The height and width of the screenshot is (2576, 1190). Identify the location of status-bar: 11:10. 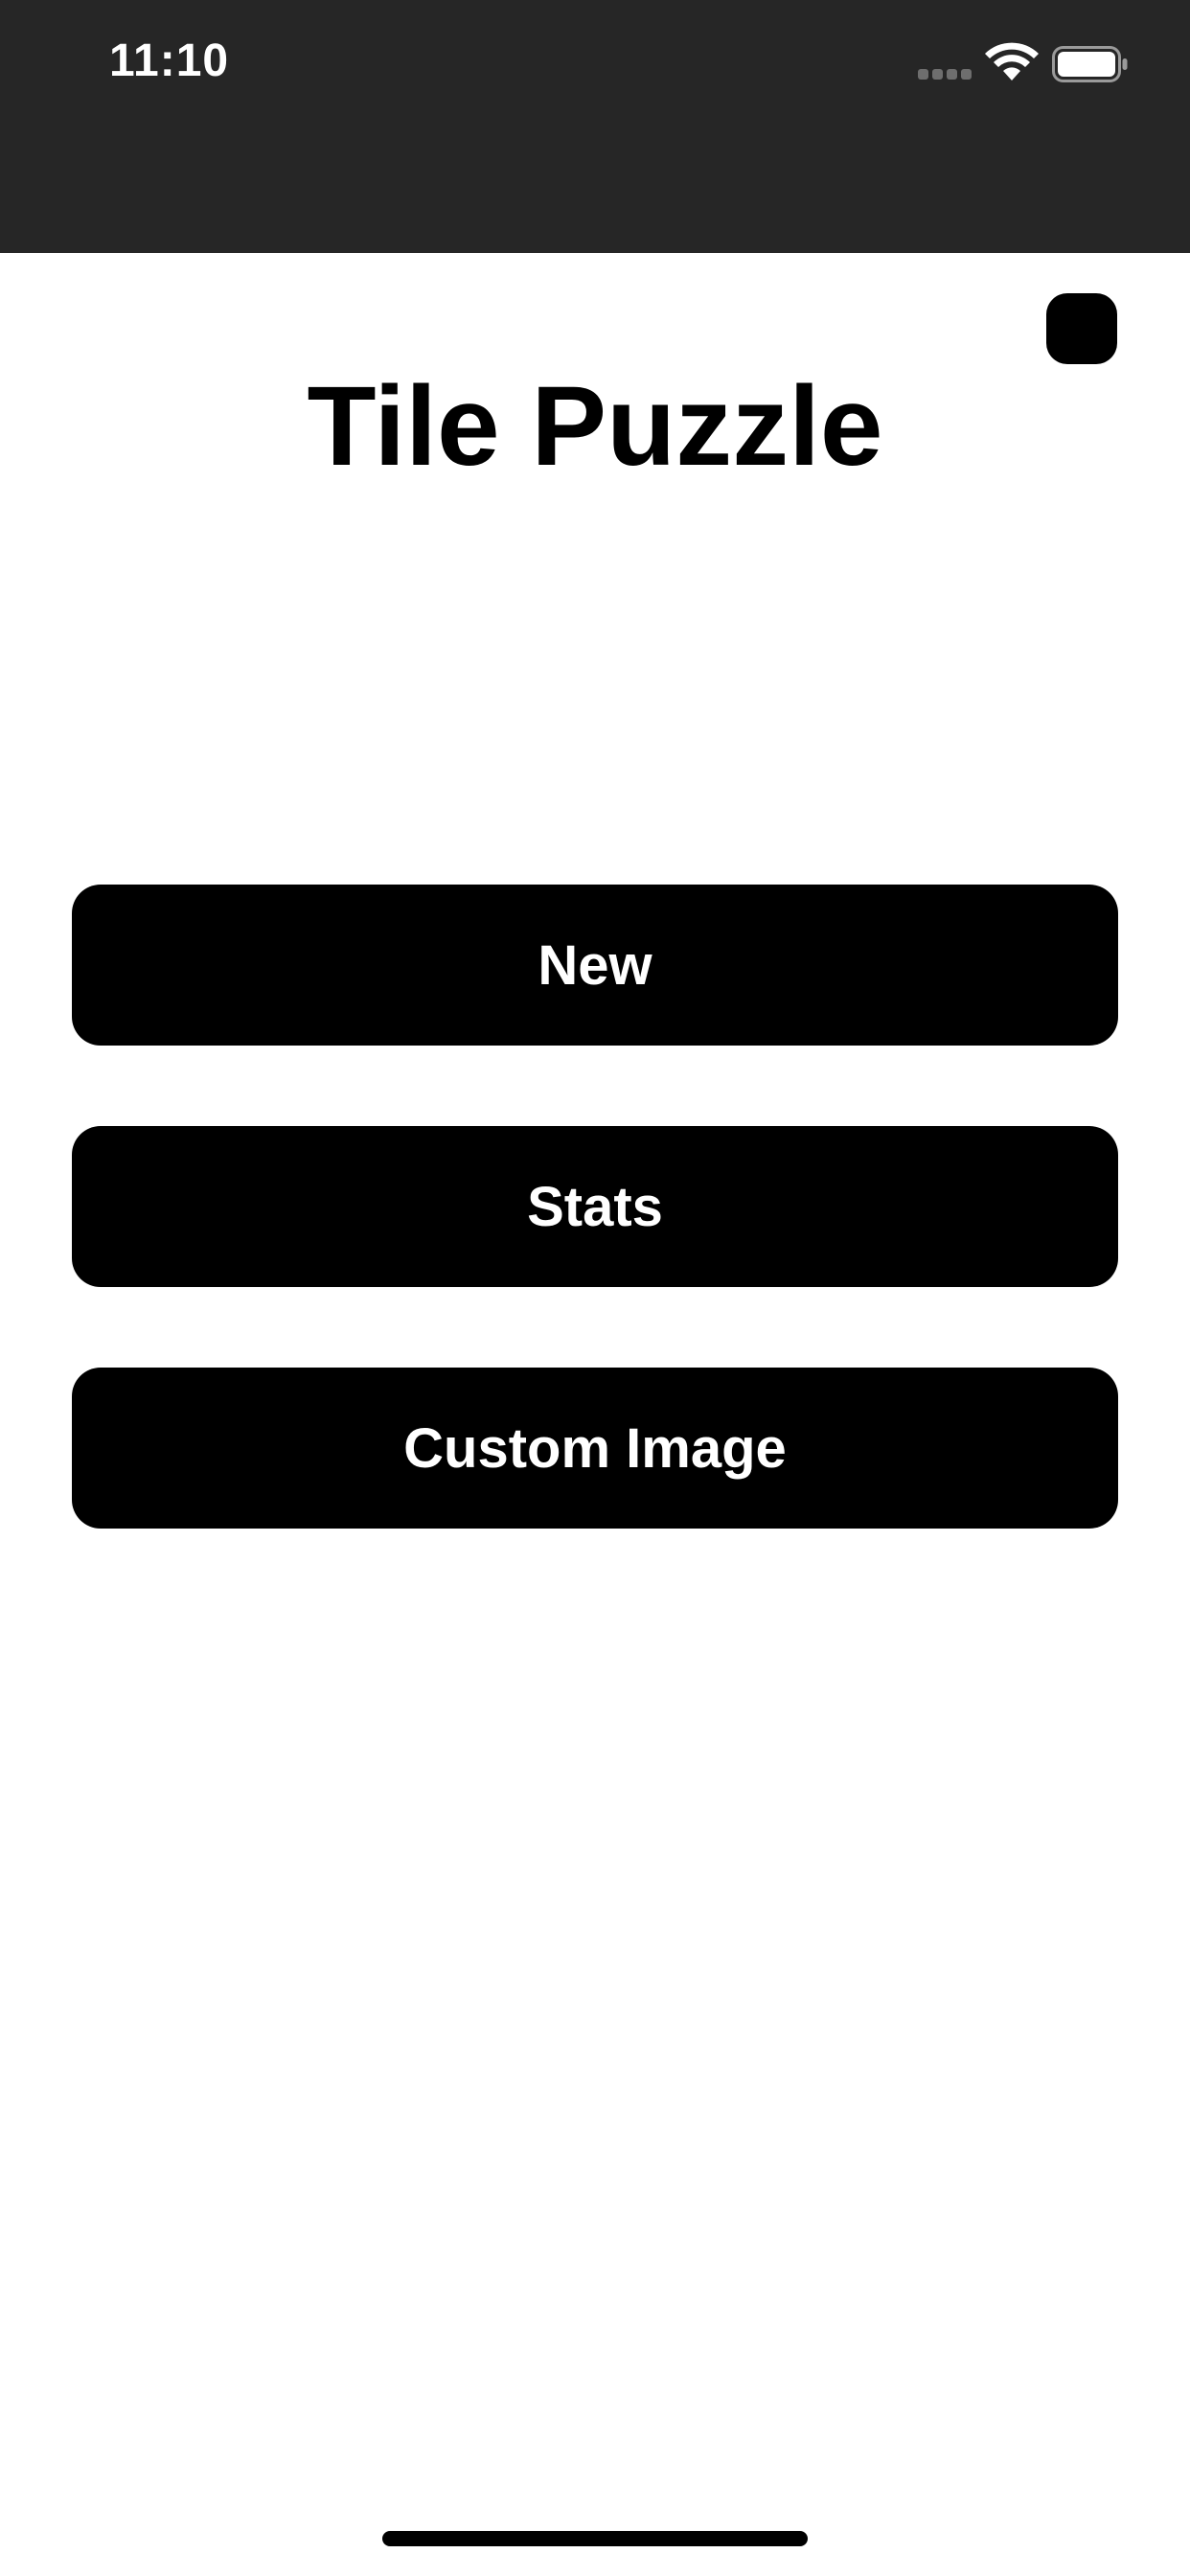
(595, 126).